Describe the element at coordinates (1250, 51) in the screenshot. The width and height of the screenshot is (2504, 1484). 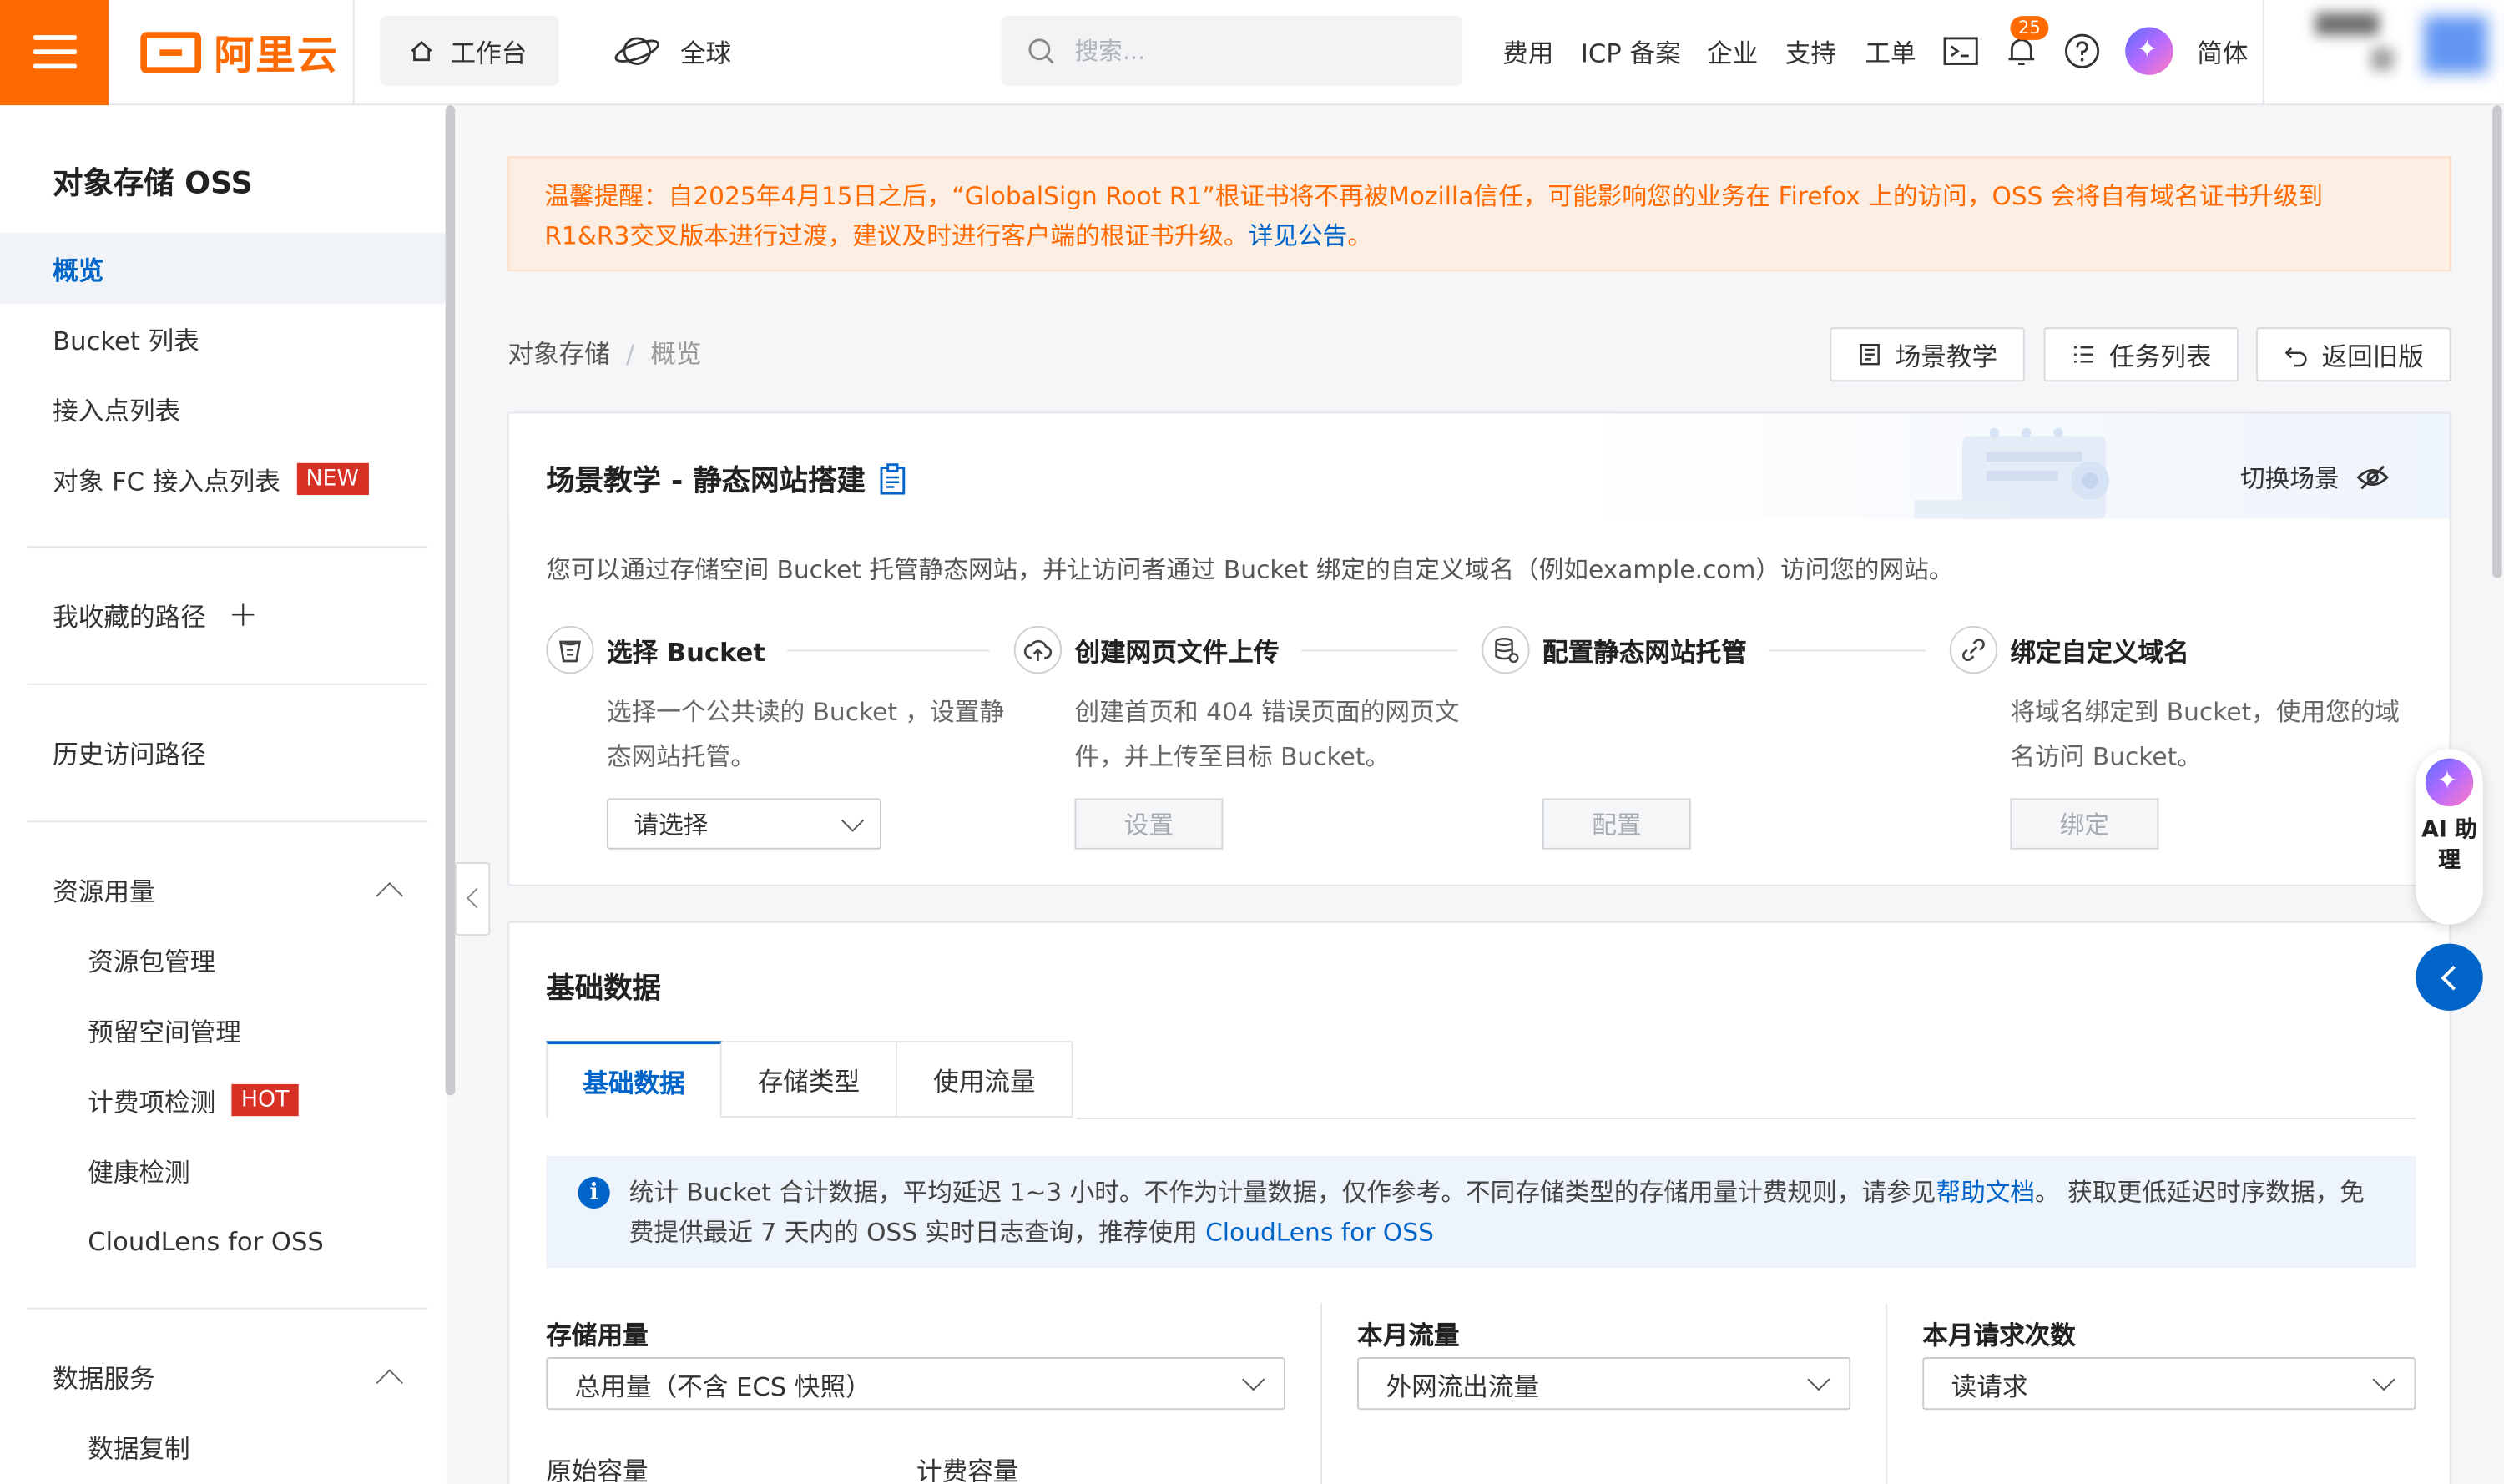
I see `search-input` at that location.